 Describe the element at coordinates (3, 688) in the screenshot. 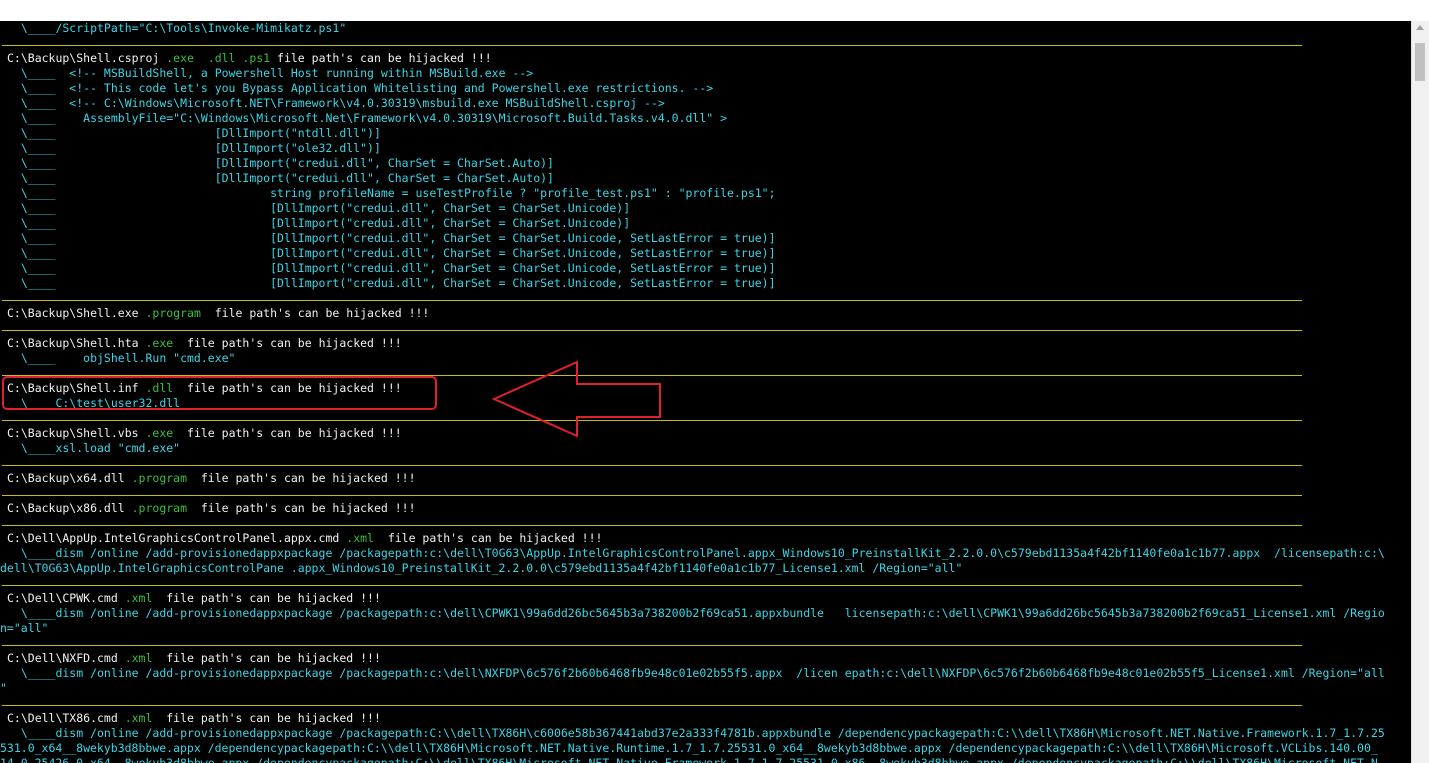

I see `detail-line: "` at that location.